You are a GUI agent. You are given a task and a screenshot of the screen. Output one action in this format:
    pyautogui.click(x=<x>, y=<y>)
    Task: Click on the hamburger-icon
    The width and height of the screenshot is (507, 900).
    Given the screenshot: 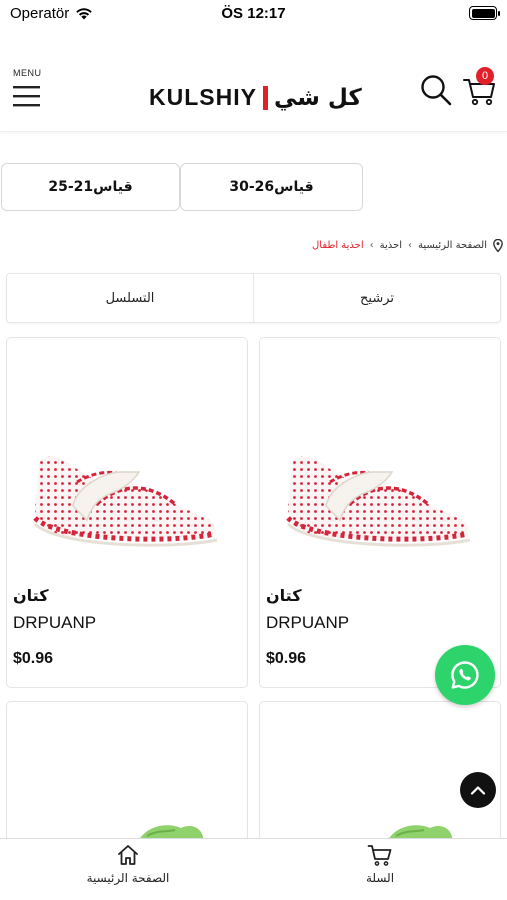 What is the action you would take?
    pyautogui.click(x=26, y=96)
    